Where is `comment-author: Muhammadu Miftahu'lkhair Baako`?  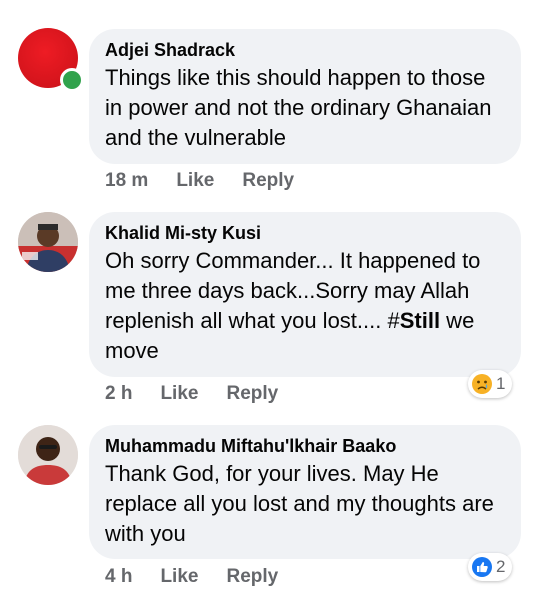 comment-author: Muhammadu Miftahu'lkhair Baako is located at coordinates (305, 446).